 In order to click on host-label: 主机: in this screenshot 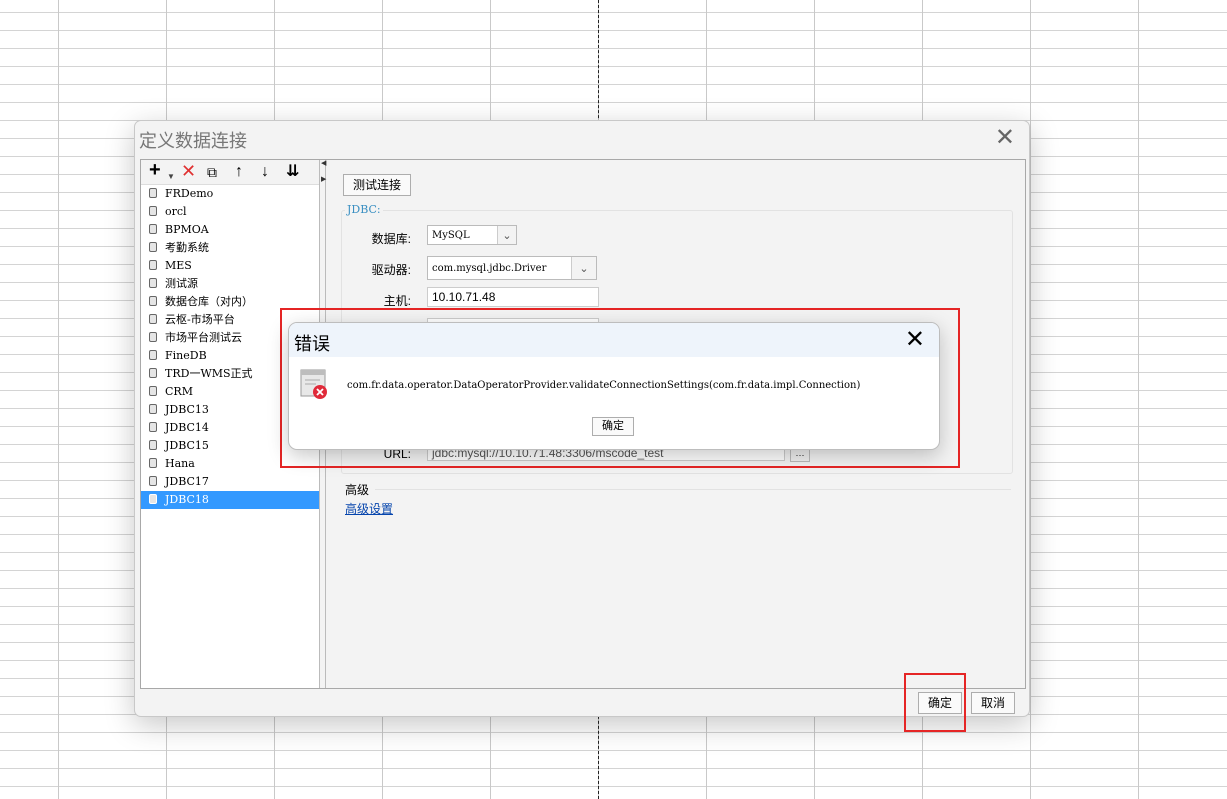, I will do `click(397, 301)`.